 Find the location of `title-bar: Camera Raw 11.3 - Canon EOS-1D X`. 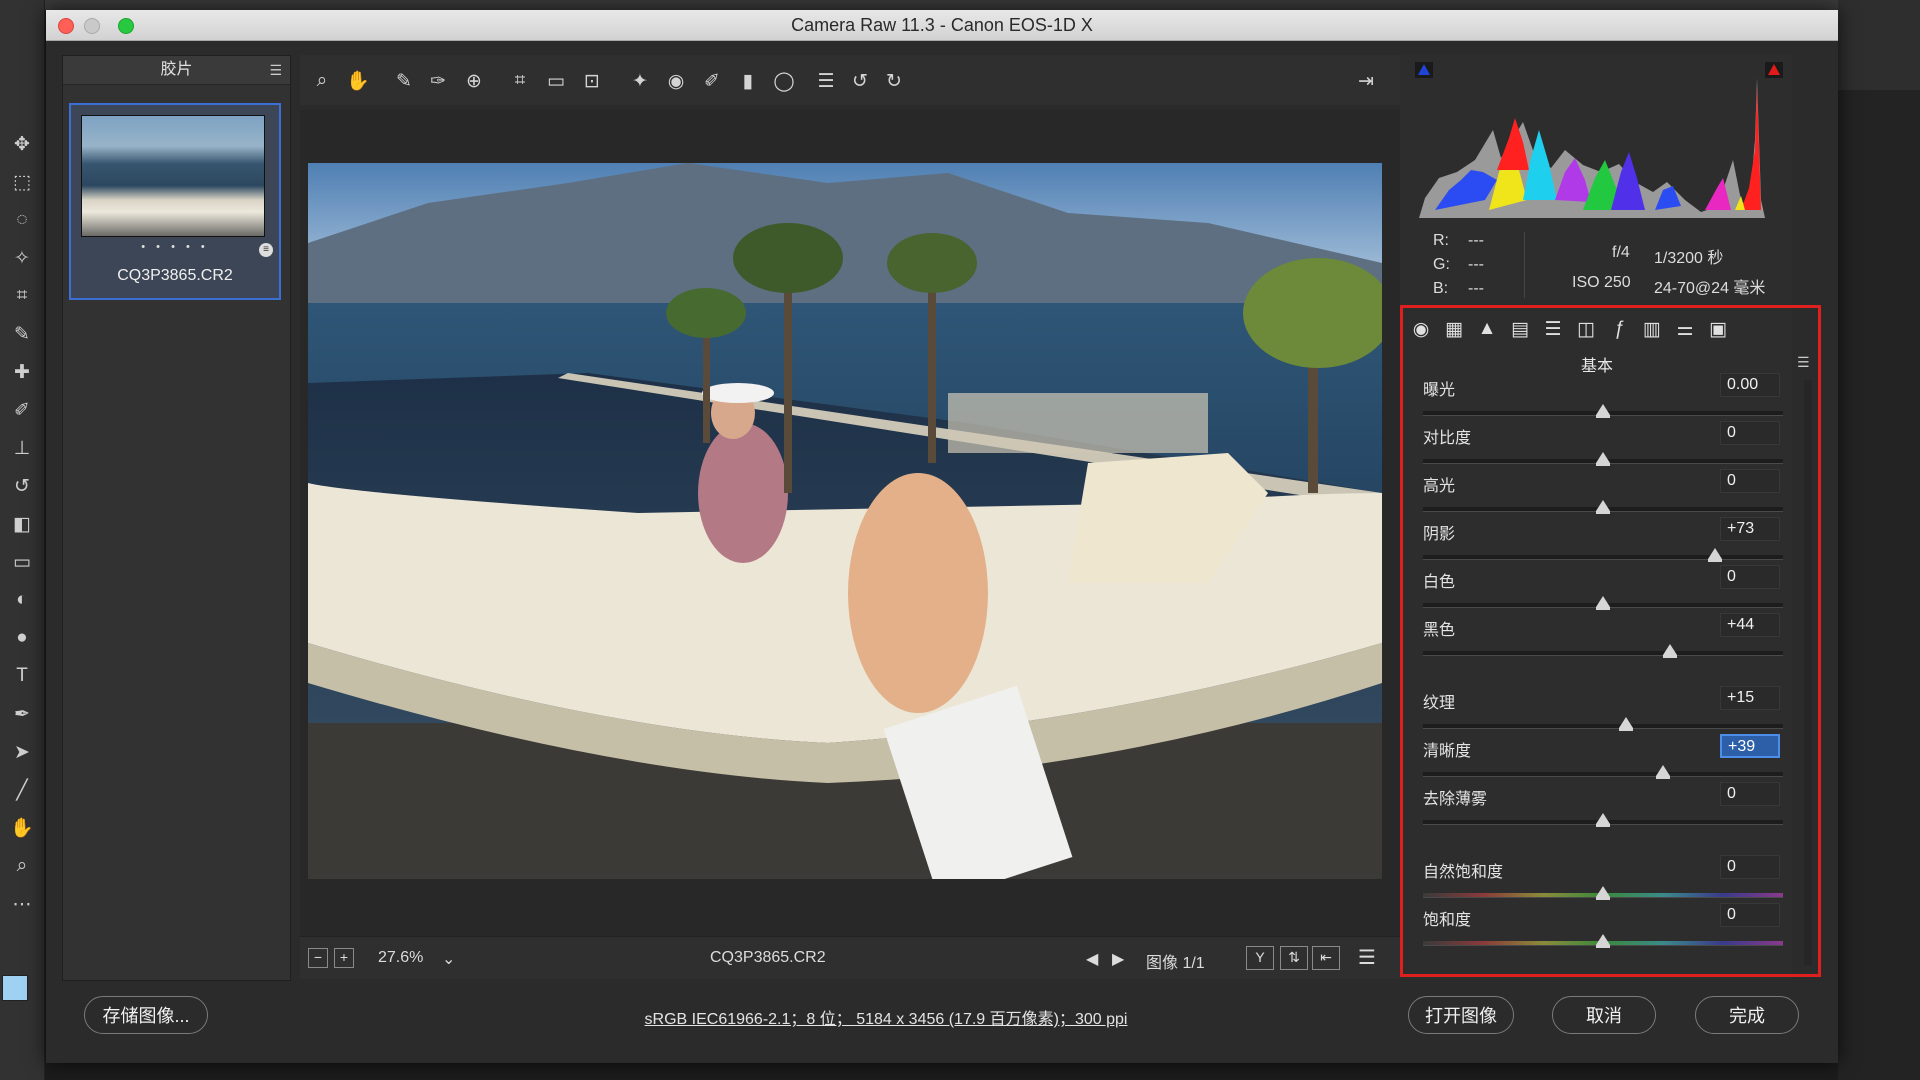

title-bar: Camera Raw 11.3 - Canon EOS-1D X is located at coordinates (942, 25).